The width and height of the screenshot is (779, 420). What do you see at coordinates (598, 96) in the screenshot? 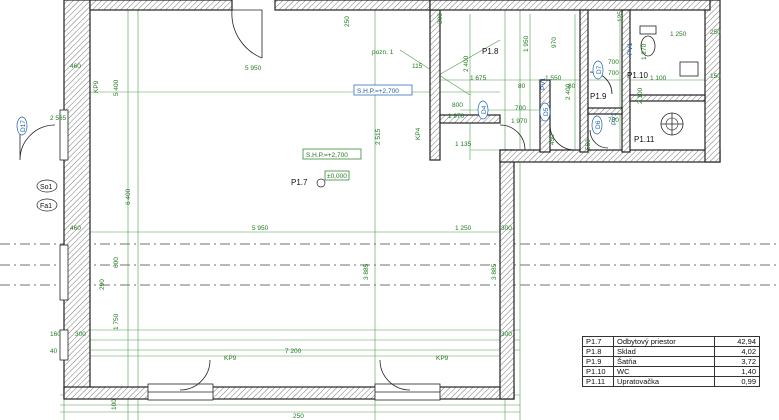
I see `room-label-p19: P1.9` at bounding box center [598, 96].